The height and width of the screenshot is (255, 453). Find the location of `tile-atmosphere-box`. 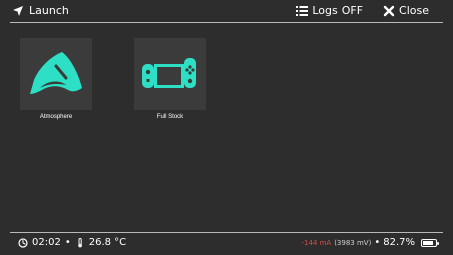

tile-atmosphere-box is located at coordinates (56, 74).